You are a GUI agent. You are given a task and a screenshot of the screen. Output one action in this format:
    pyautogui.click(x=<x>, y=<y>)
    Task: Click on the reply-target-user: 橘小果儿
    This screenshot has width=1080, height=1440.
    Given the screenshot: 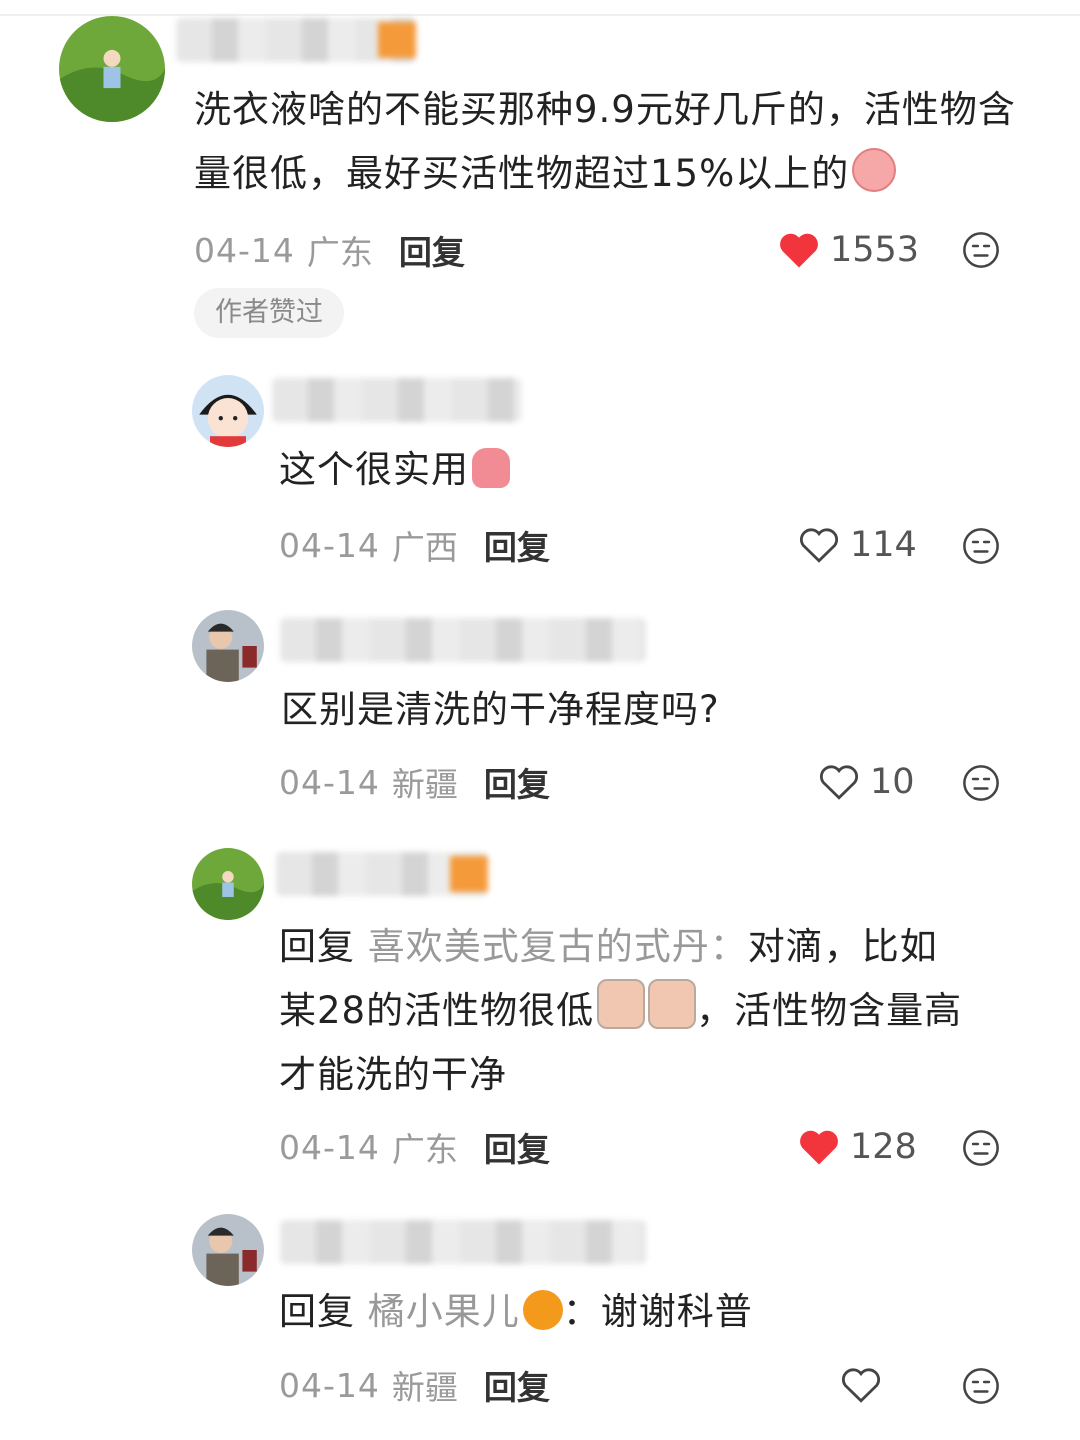 What is the action you would take?
    pyautogui.click(x=465, y=1311)
    